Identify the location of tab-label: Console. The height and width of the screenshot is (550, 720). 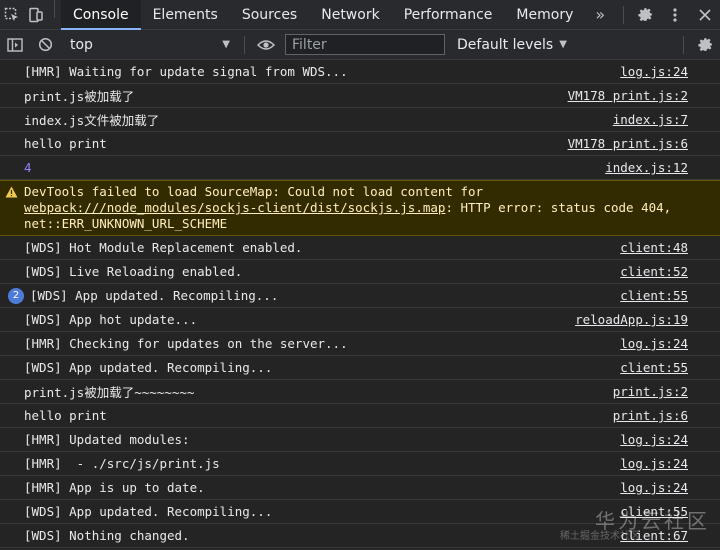
(101, 14).